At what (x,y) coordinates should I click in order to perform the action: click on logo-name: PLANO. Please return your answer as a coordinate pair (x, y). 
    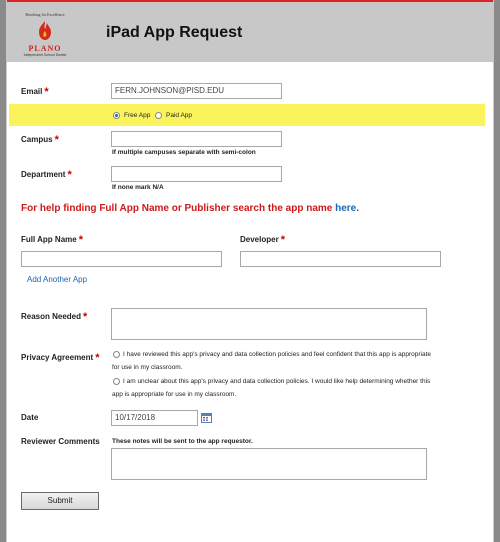
    Looking at the image, I should click on (45, 48).